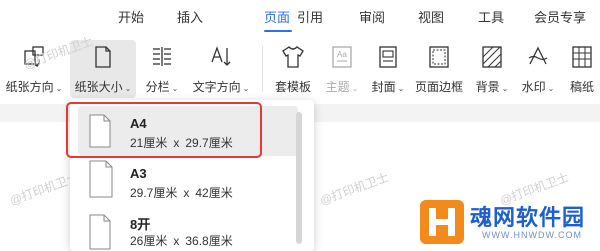 This screenshot has width=600, height=251. Describe the element at coordinates (337, 87) in the screenshot. I see `theme-label: 主题` at that location.